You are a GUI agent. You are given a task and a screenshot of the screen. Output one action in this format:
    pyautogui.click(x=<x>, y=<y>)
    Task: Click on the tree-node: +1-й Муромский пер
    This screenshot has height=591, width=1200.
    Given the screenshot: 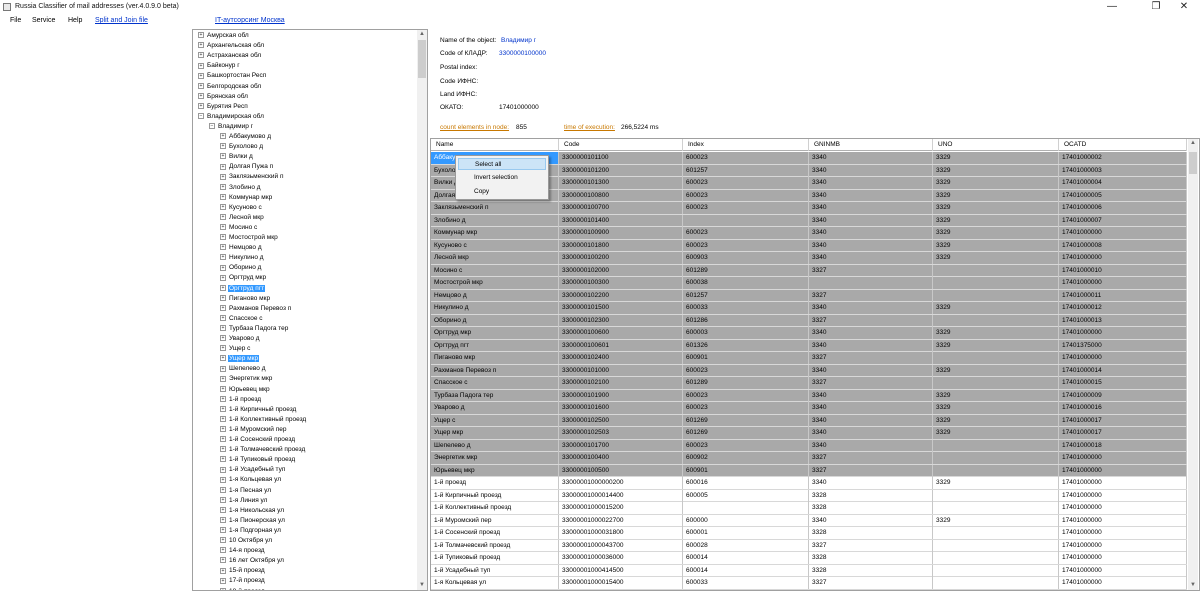 What is the action you would take?
    pyautogui.click(x=254, y=430)
    